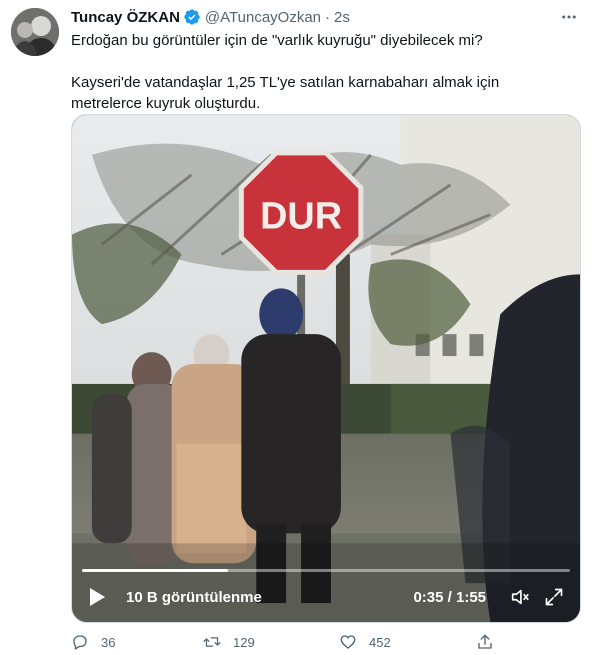  I want to click on stop-sign-text: DUR, so click(301, 217).